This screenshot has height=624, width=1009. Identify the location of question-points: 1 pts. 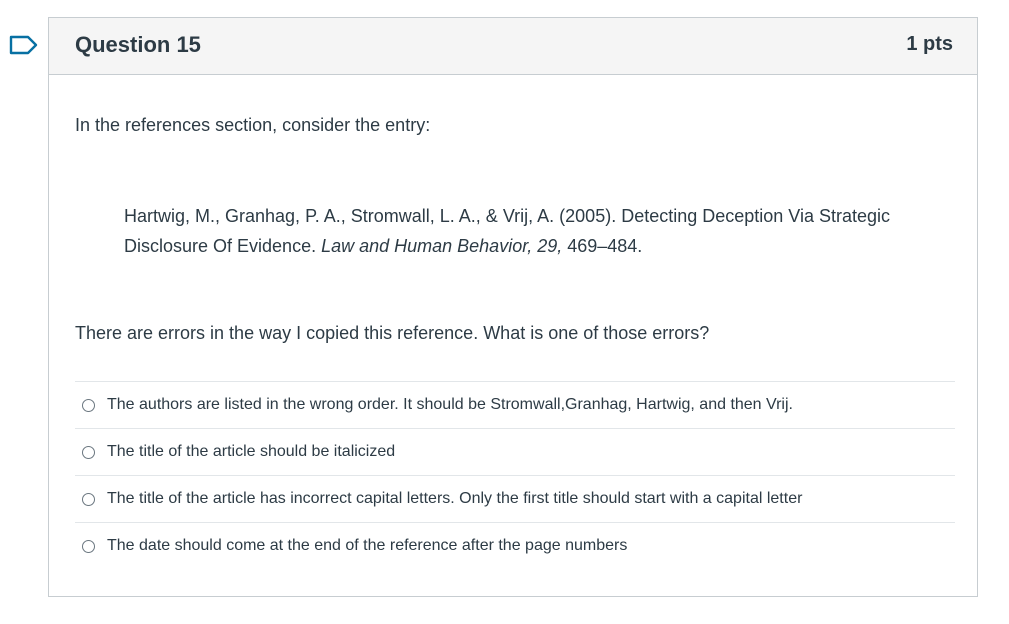
(929, 44).